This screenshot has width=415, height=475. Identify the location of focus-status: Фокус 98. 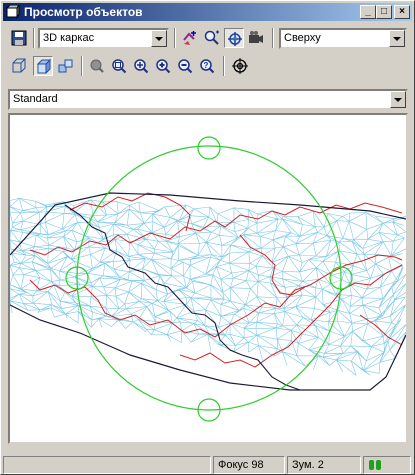
(249, 465).